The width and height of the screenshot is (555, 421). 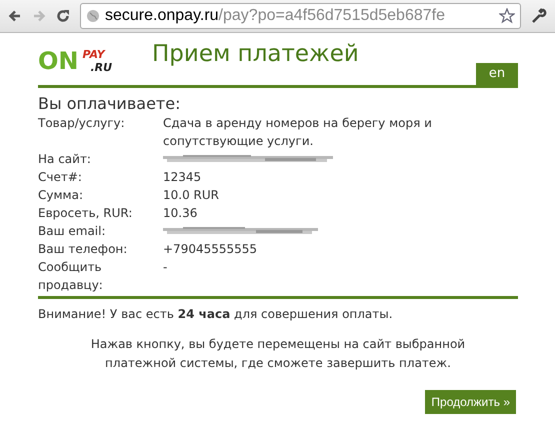 I want to click on continue-button: Продолжить », so click(x=470, y=402).